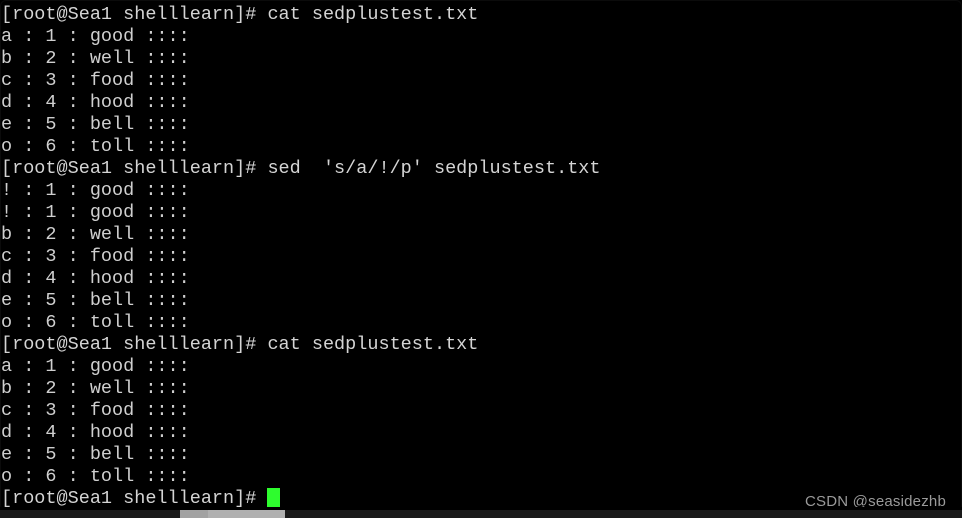  Describe the element at coordinates (481, 514) in the screenshot. I see `horizontal-scrollbar` at that location.